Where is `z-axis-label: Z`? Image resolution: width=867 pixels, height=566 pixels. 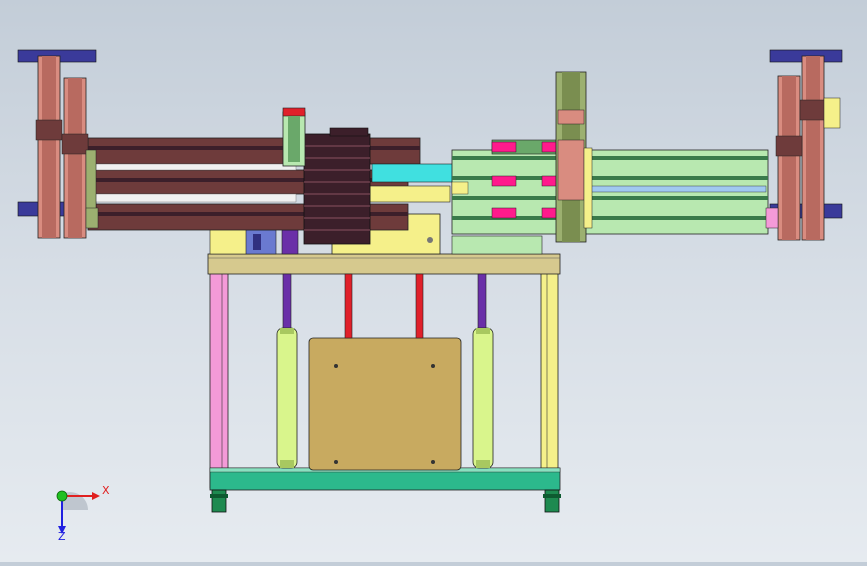 z-axis-label: Z is located at coordinates (62, 536).